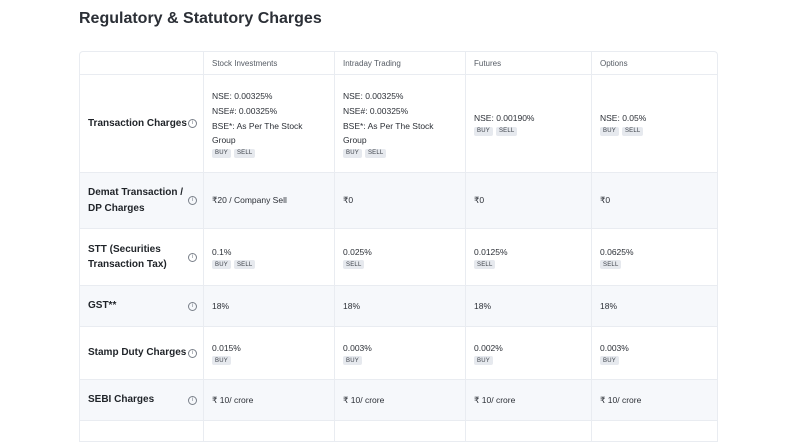  What do you see at coordinates (226, 347) in the screenshot?
I see `charge-value: 0.015%` at bounding box center [226, 347].